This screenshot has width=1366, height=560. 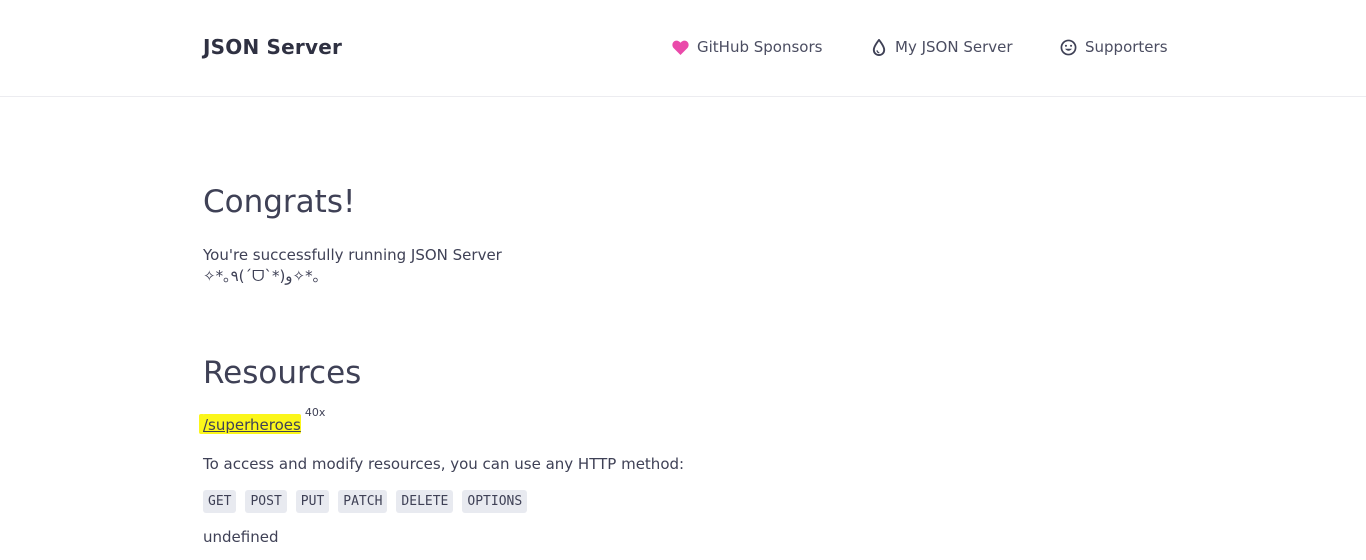 What do you see at coordinates (252, 424) in the screenshot?
I see `resource-link-superheroes: /superheroes` at bounding box center [252, 424].